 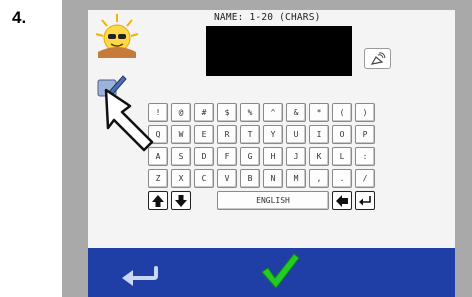 I want to click on key: G, so click(x=250, y=156).